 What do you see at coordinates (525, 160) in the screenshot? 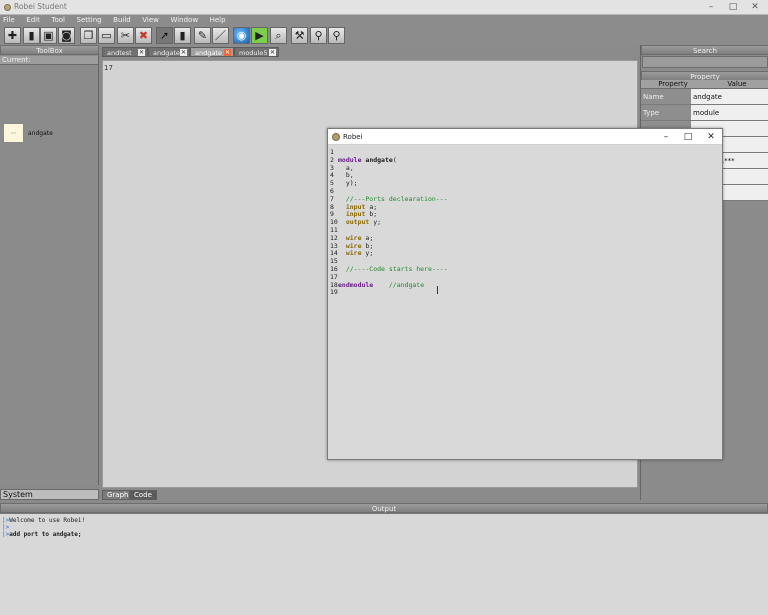
I see `code-line: 2 module andgate(` at bounding box center [525, 160].